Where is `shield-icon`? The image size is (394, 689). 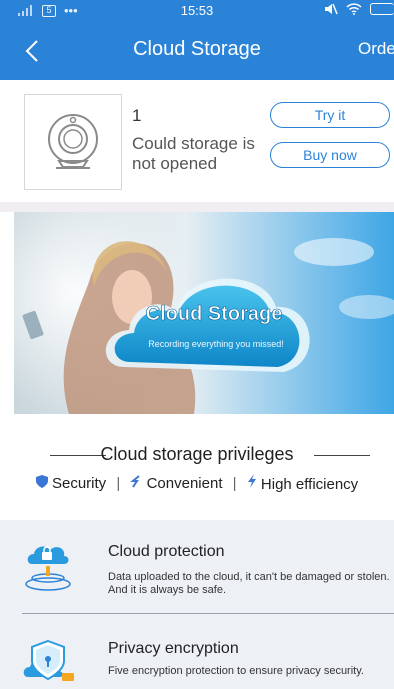 shield-icon is located at coordinates (41, 481).